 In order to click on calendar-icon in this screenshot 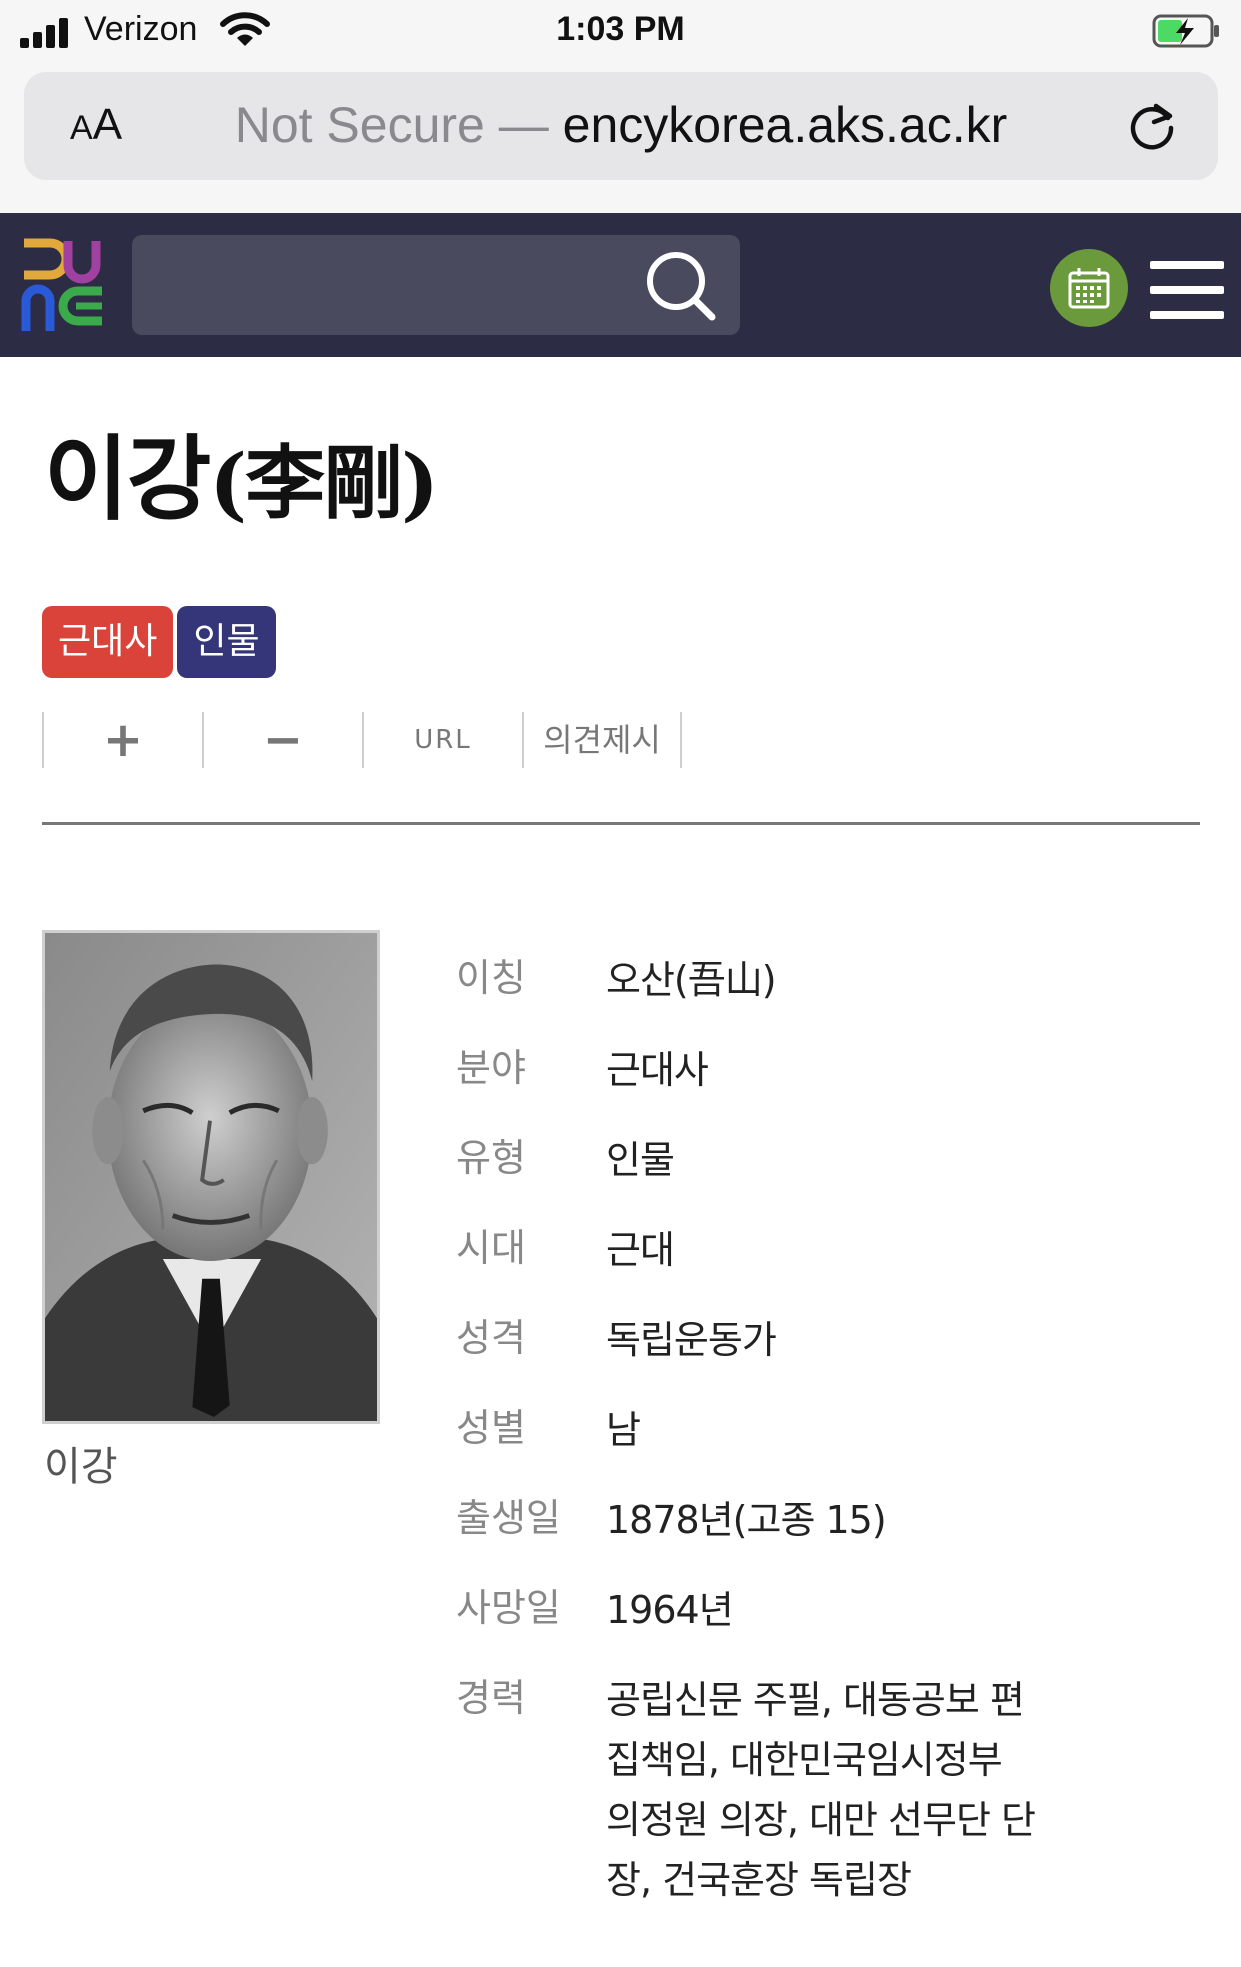, I will do `click(1089, 288)`.